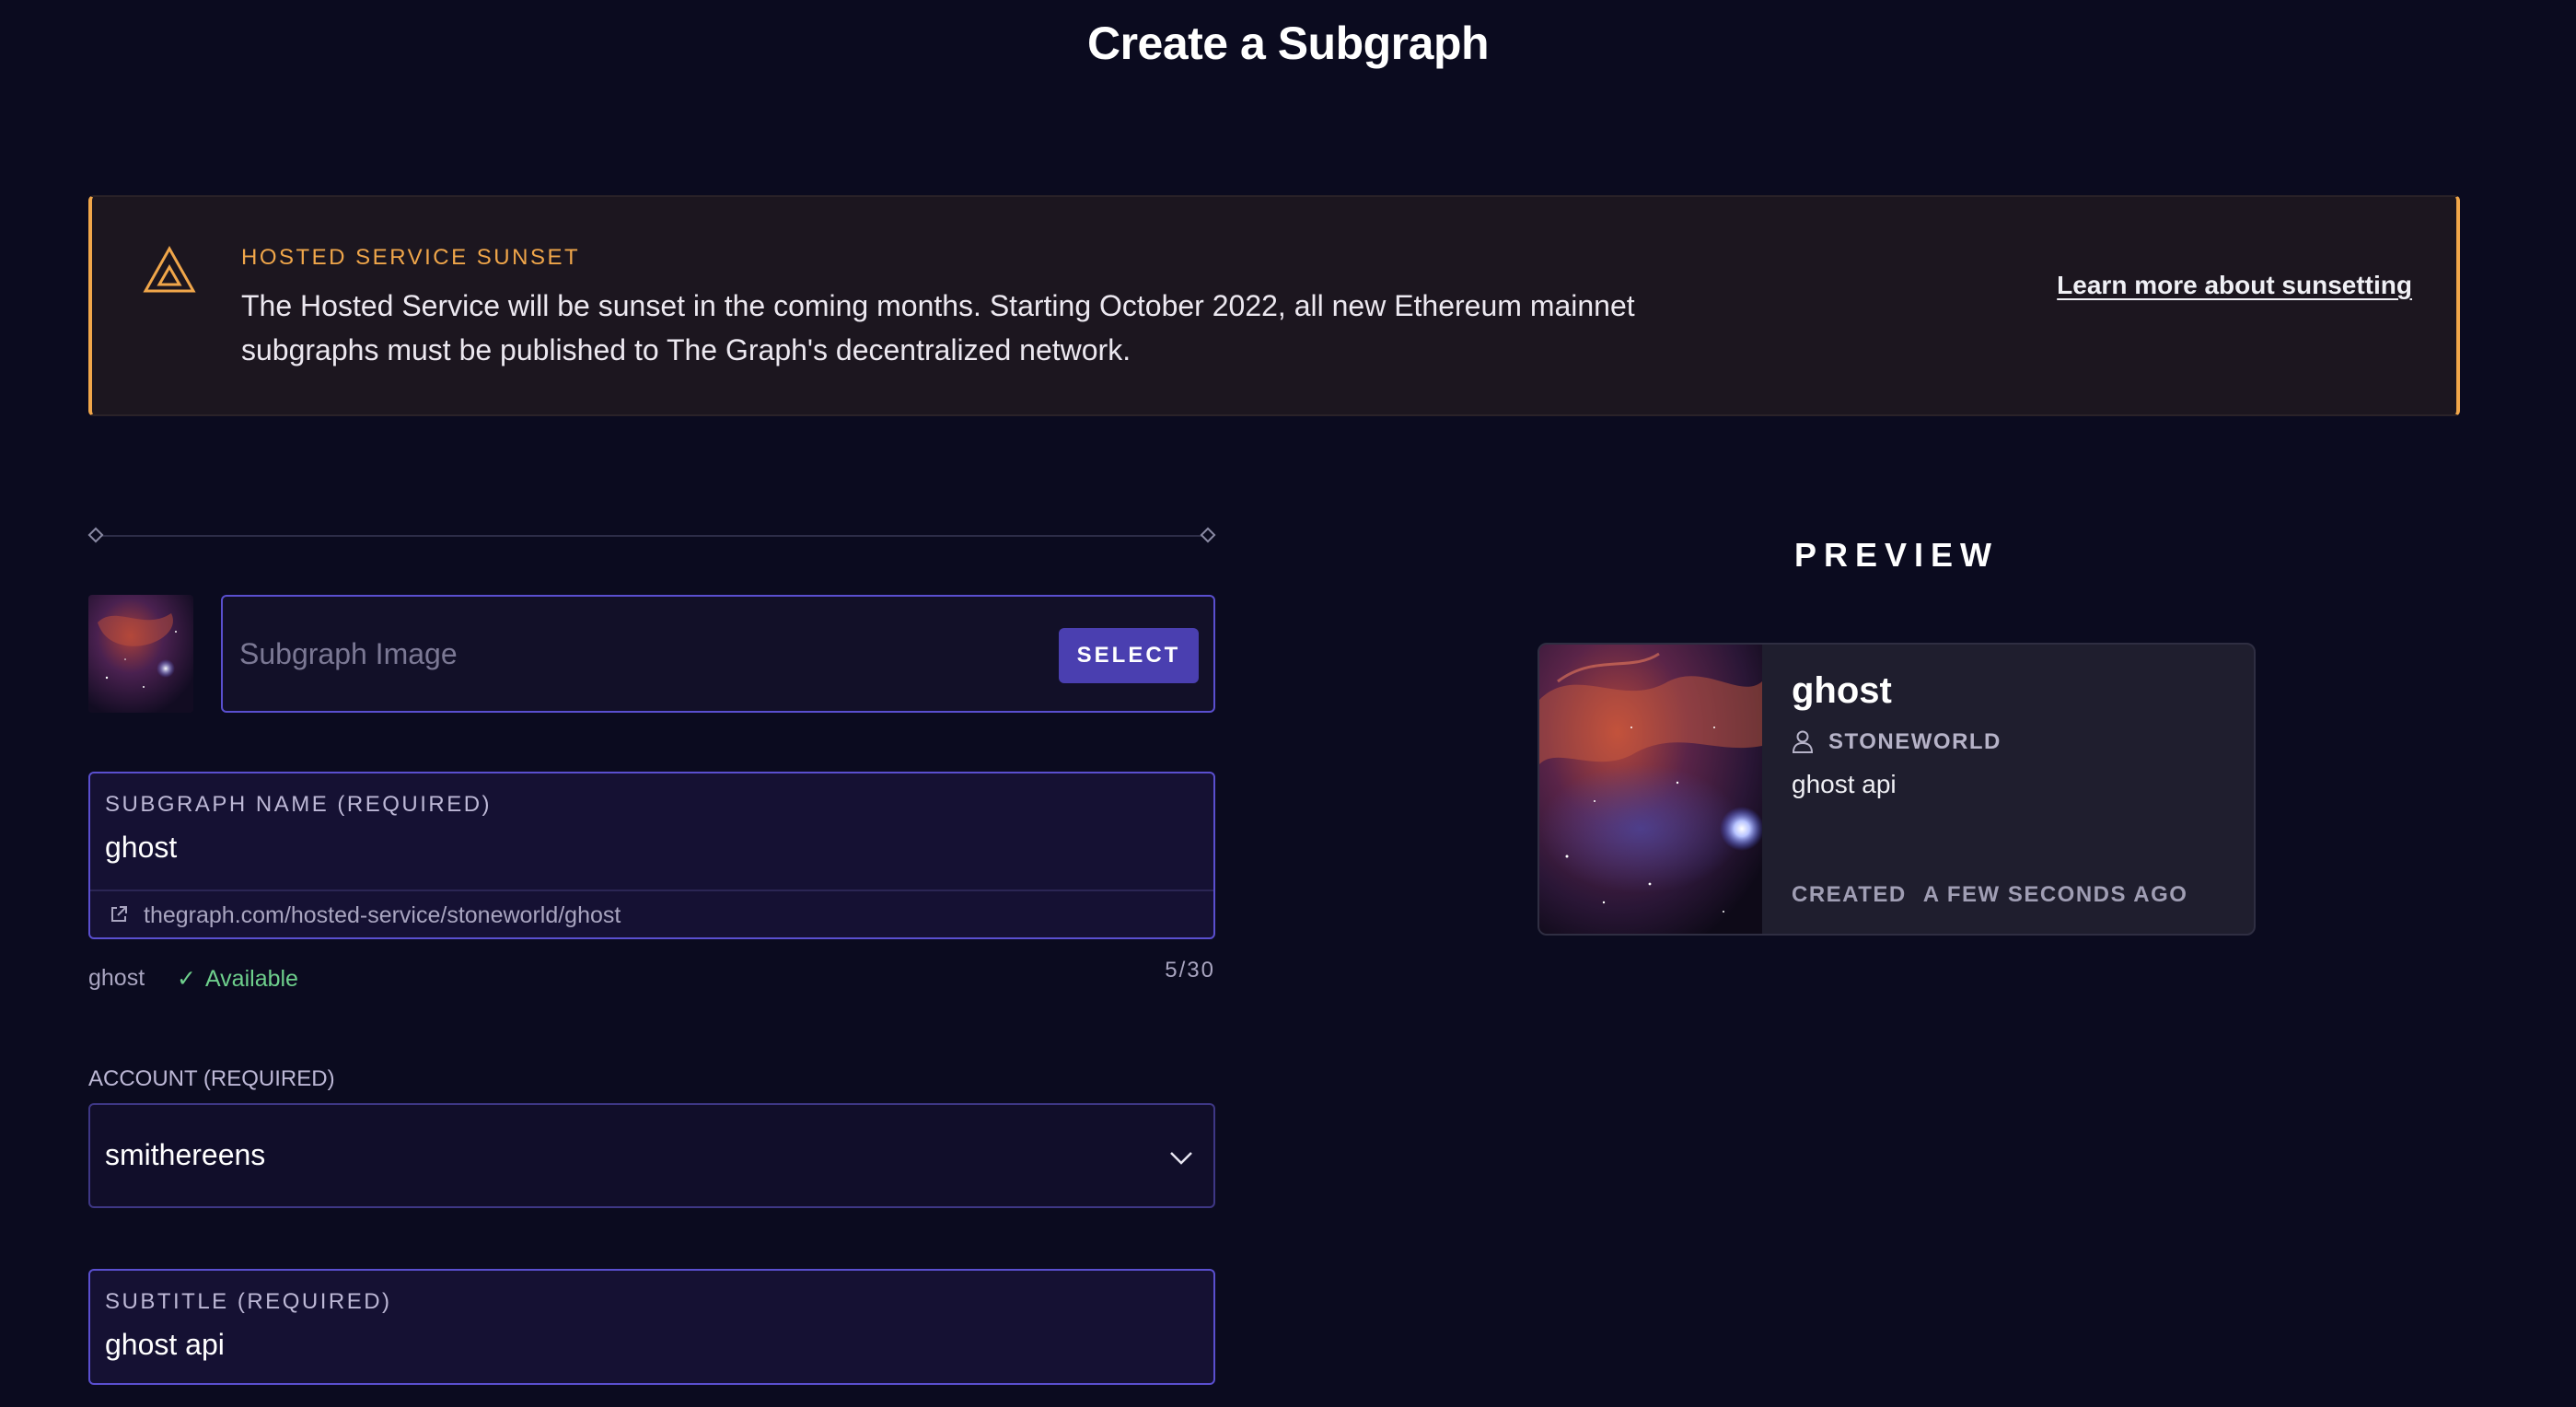 The width and height of the screenshot is (2576, 1407). I want to click on divider-line, so click(651, 536).